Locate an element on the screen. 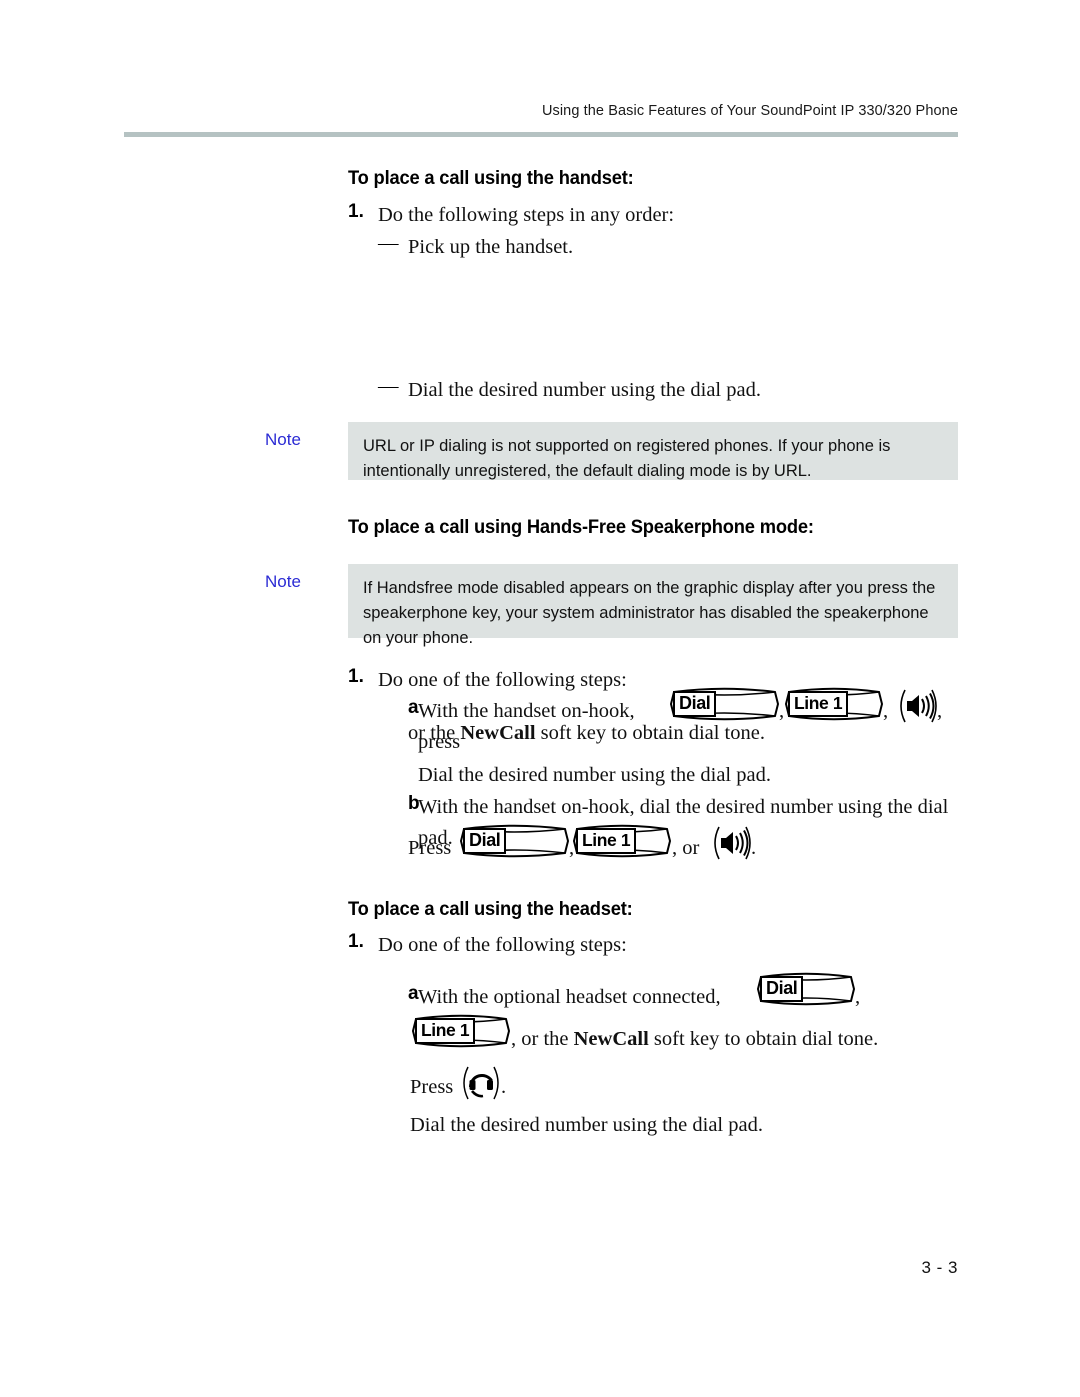 The image size is (1080, 1397). step-text-headset-1: Do one of the following steps: is located at coordinates (502, 945).